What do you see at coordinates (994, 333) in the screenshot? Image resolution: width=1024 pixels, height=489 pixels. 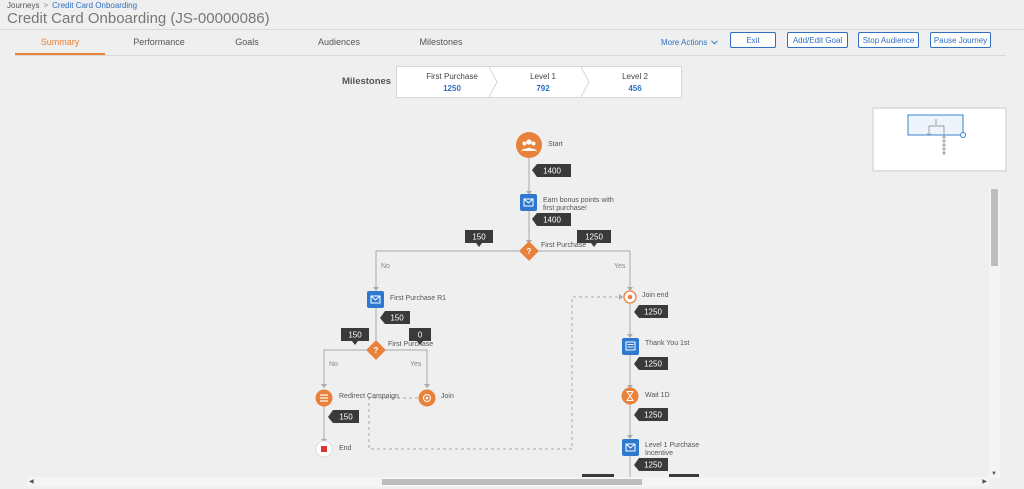 I see `vertical-scrollbar: ▼` at bounding box center [994, 333].